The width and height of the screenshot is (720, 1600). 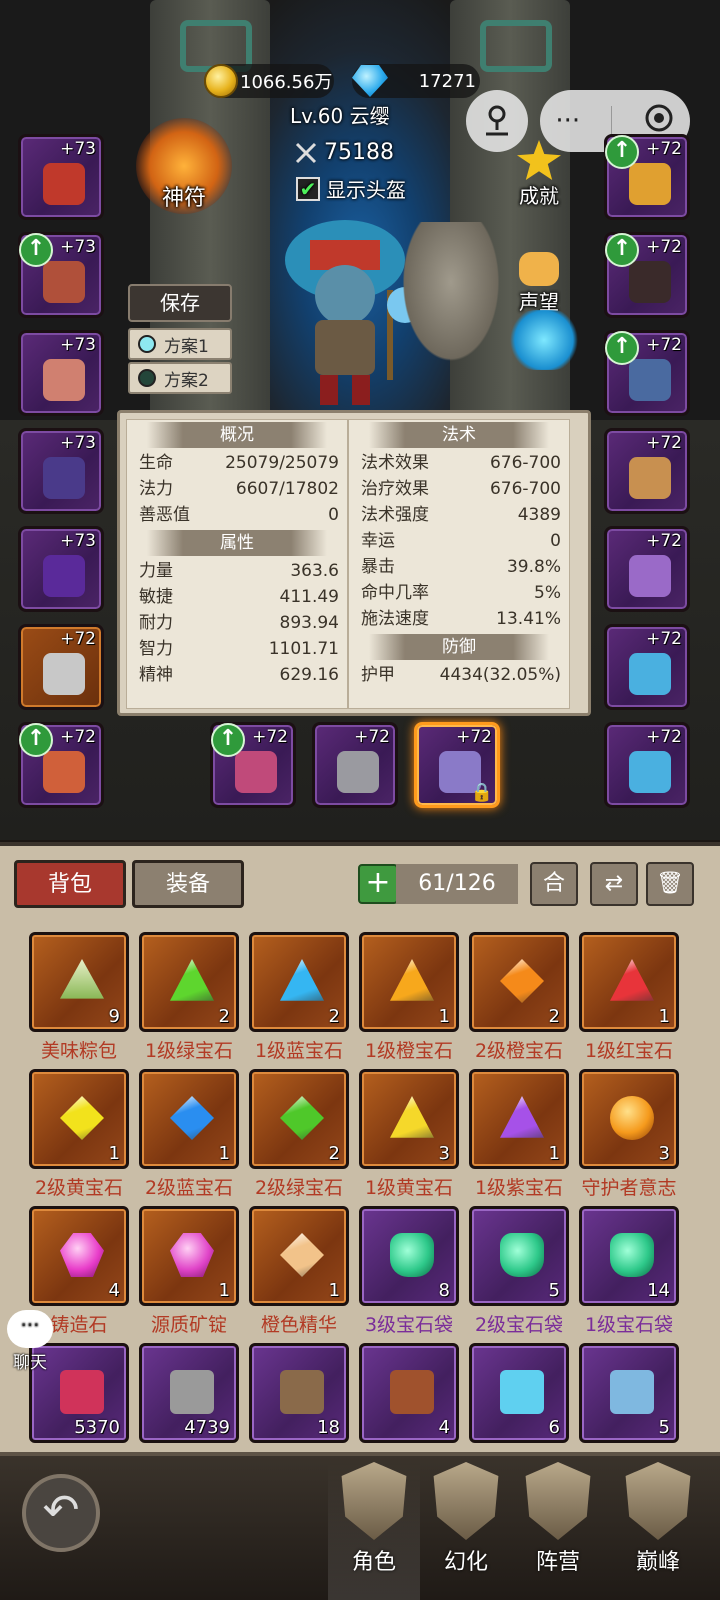 I want to click on expand-bag-button: +, so click(x=378, y=884).